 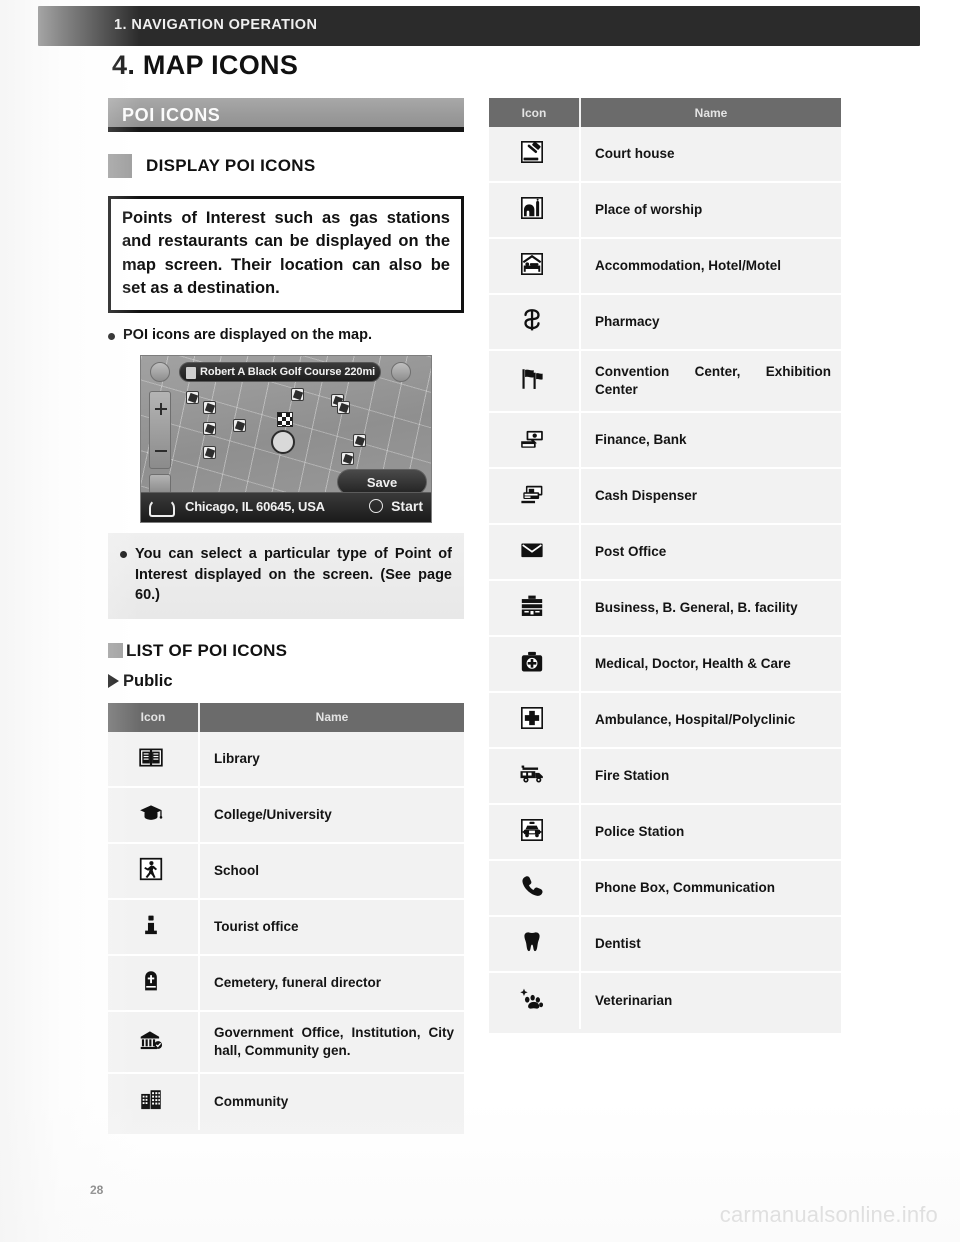 I want to click on police-car-icon, so click(x=534, y=832).